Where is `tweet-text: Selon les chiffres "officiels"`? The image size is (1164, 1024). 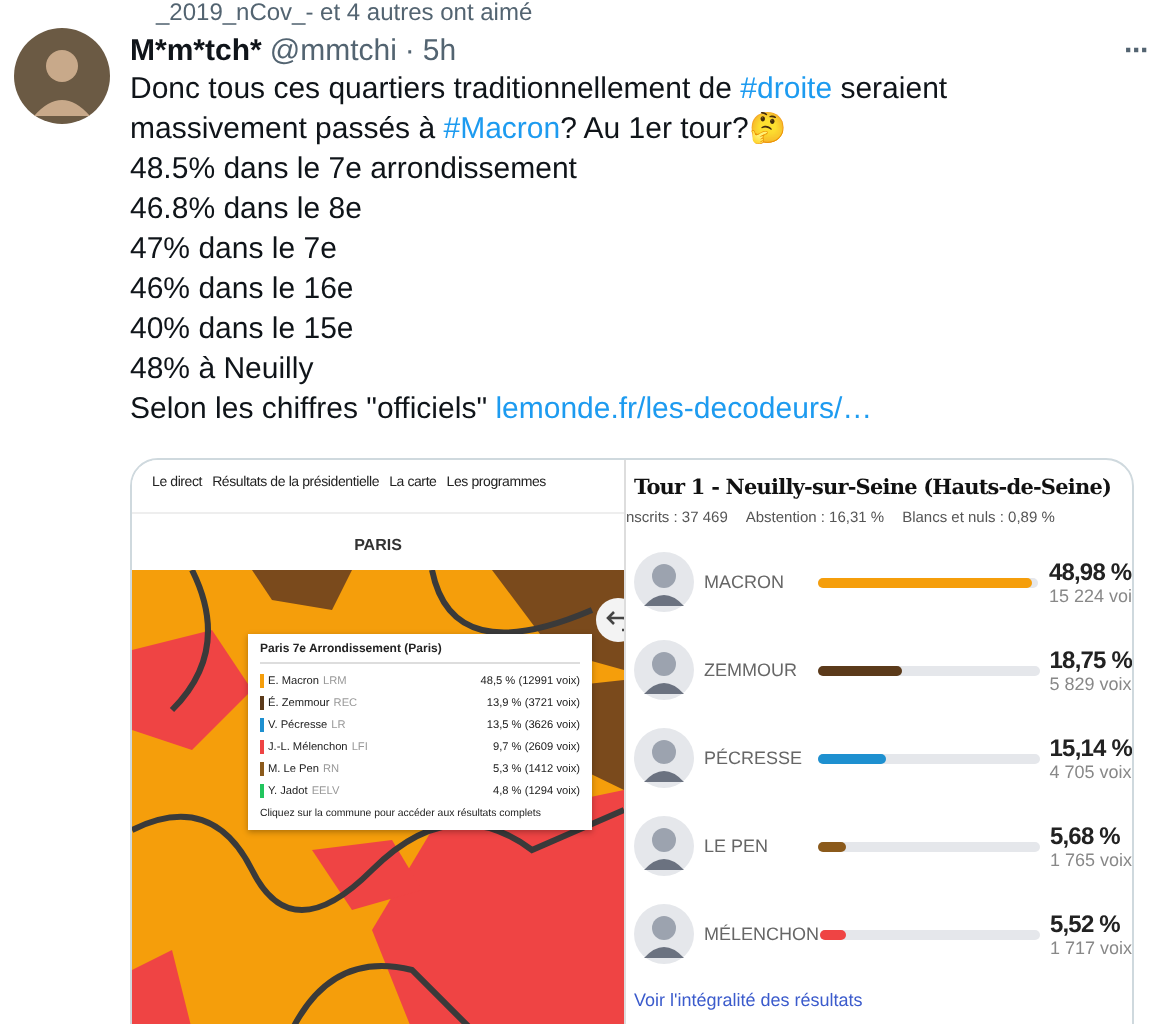 tweet-text: Selon les chiffres "officiels" is located at coordinates (310, 409).